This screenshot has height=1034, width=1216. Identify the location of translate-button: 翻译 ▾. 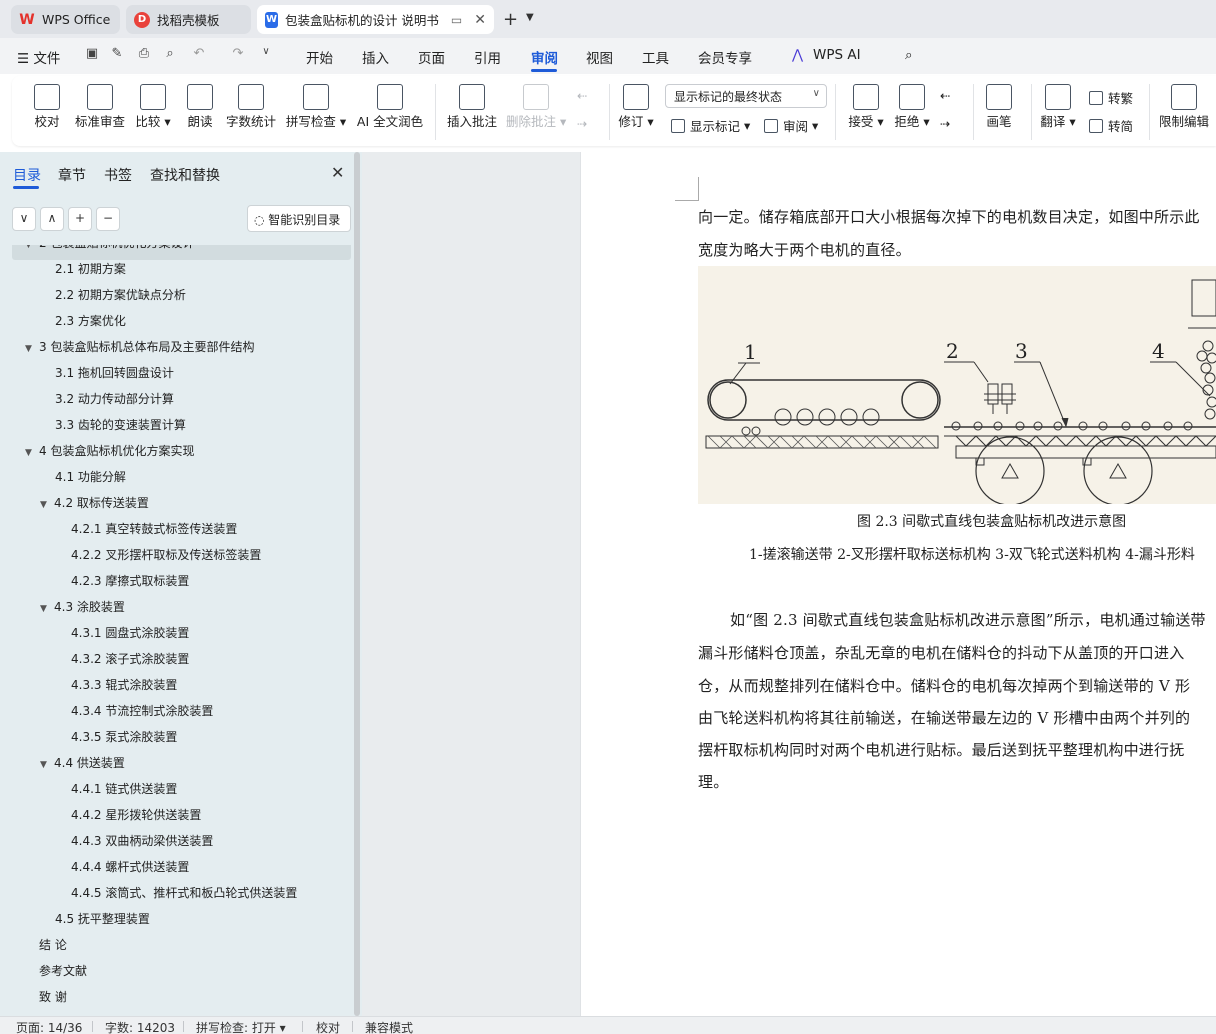
(1058, 110).